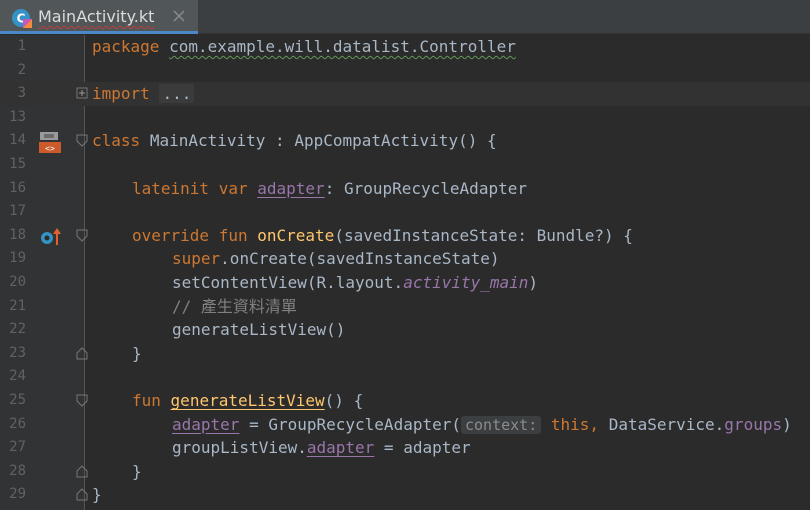  Describe the element at coordinates (179, 16) in the screenshot. I see `close-icon` at that location.